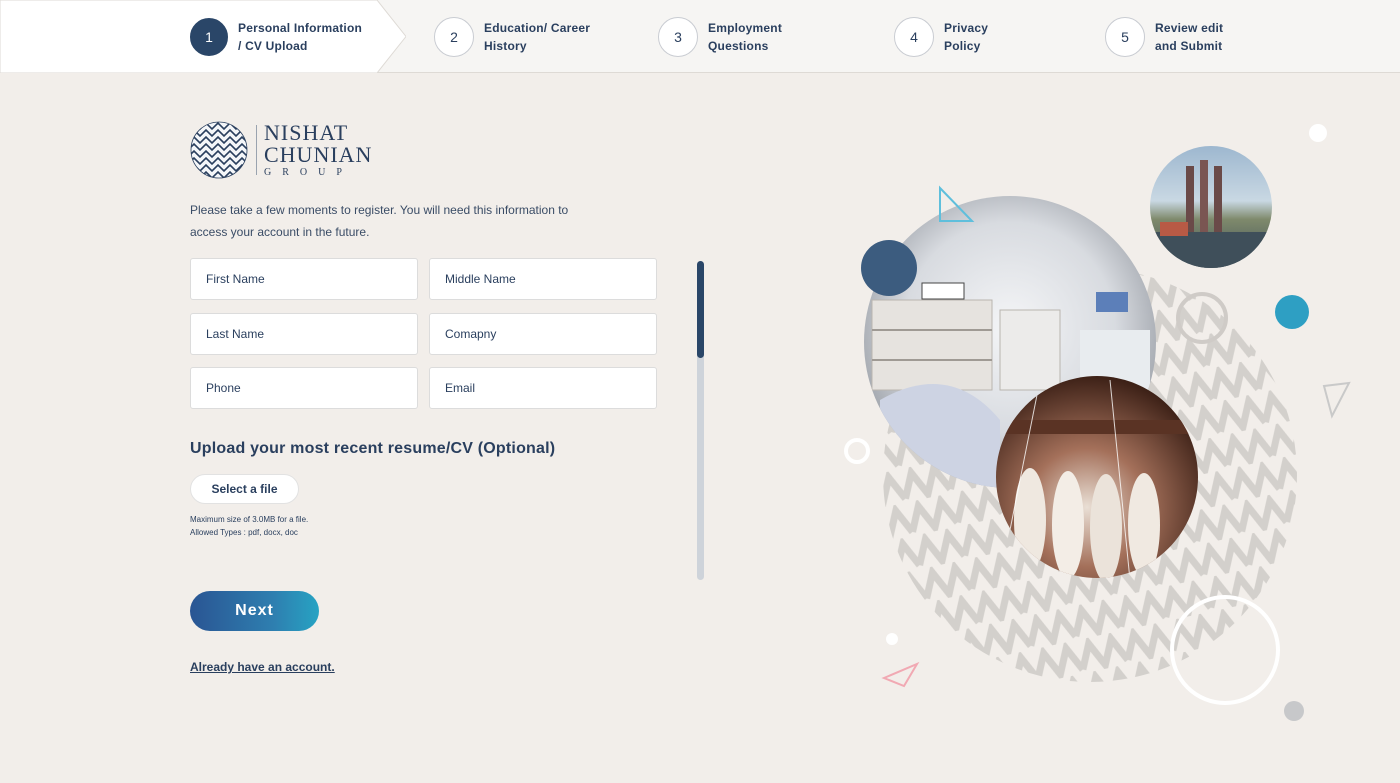 The height and width of the screenshot is (783, 1400). I want to click on step-employment-questions: 3 Employment Questions, so click(720, 37).